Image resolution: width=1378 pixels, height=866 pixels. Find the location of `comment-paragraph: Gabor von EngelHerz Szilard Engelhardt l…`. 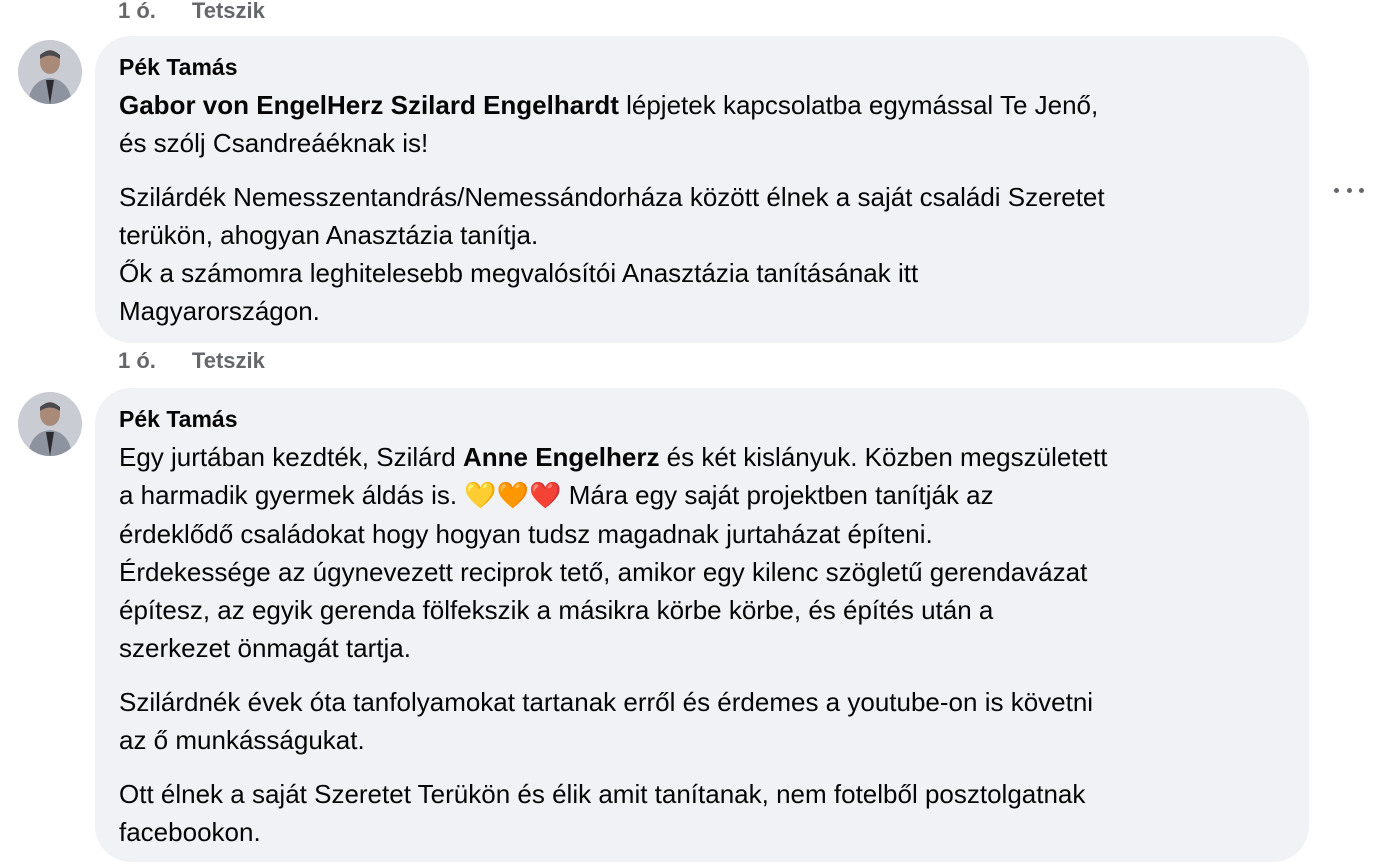

comment-paragraph: Gabor von EngelHerz Szilard Engelhardt l… is located at coordinates (702, 124).